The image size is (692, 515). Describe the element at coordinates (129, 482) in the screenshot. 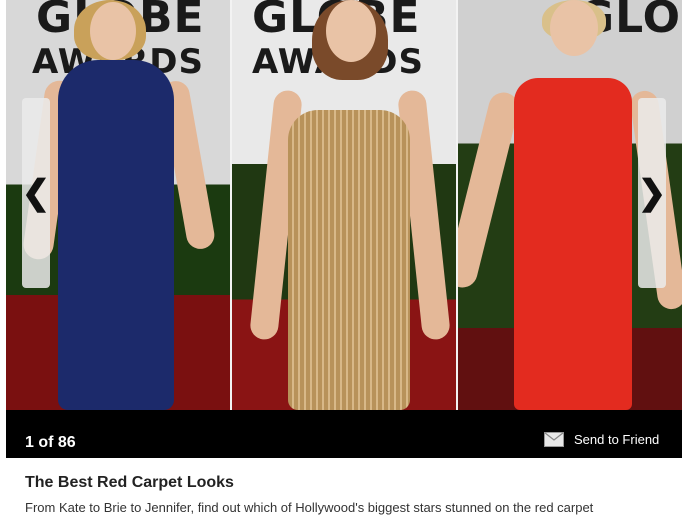

I see `gallery-title: The Best Red Carpet Looks` at that location.